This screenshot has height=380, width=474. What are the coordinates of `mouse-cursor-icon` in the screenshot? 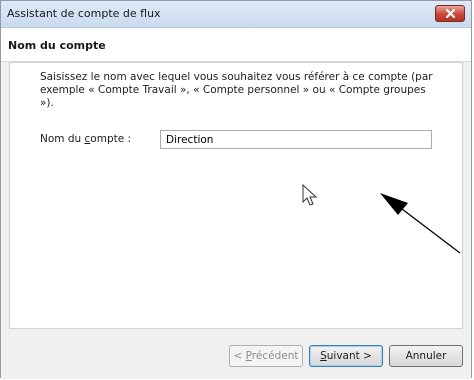 It's located at (310, 195).